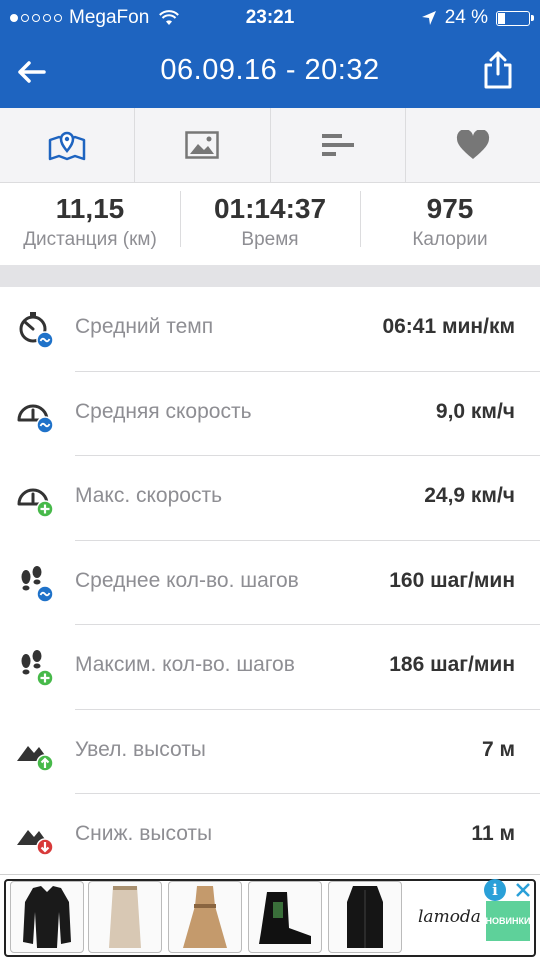 This screenshot has width=540, height=961. I want to click on section-divider, so click(270, 276).